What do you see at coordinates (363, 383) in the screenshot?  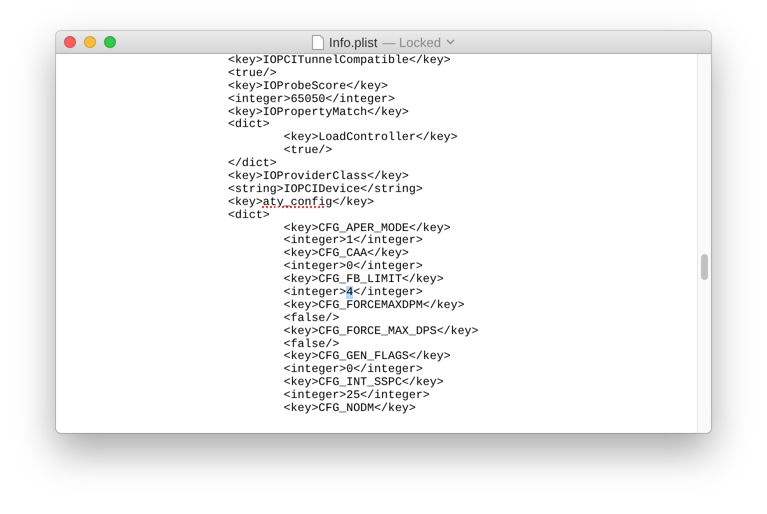 I see `code-line: <key>CFG_INT_SSPC</key>` at bounding box center [363, 383].